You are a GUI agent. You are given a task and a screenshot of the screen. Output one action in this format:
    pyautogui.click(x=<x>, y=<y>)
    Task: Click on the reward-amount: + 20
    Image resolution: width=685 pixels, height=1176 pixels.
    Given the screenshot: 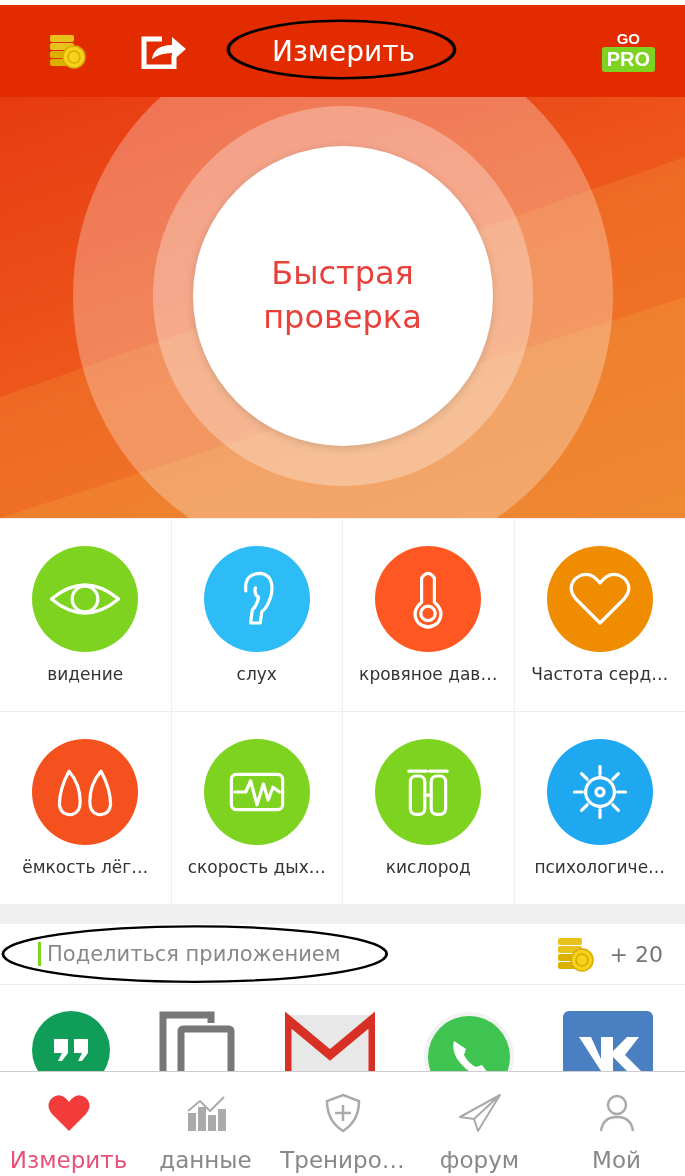 What is the action you would take?
    pyautogui.click(x=636, y=954)
    